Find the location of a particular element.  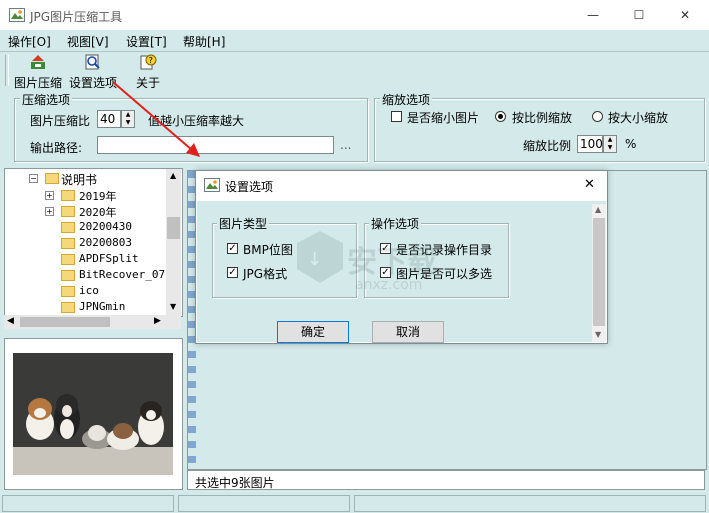

compress-button: 图片压缩 is located at coordinates (38, 72).